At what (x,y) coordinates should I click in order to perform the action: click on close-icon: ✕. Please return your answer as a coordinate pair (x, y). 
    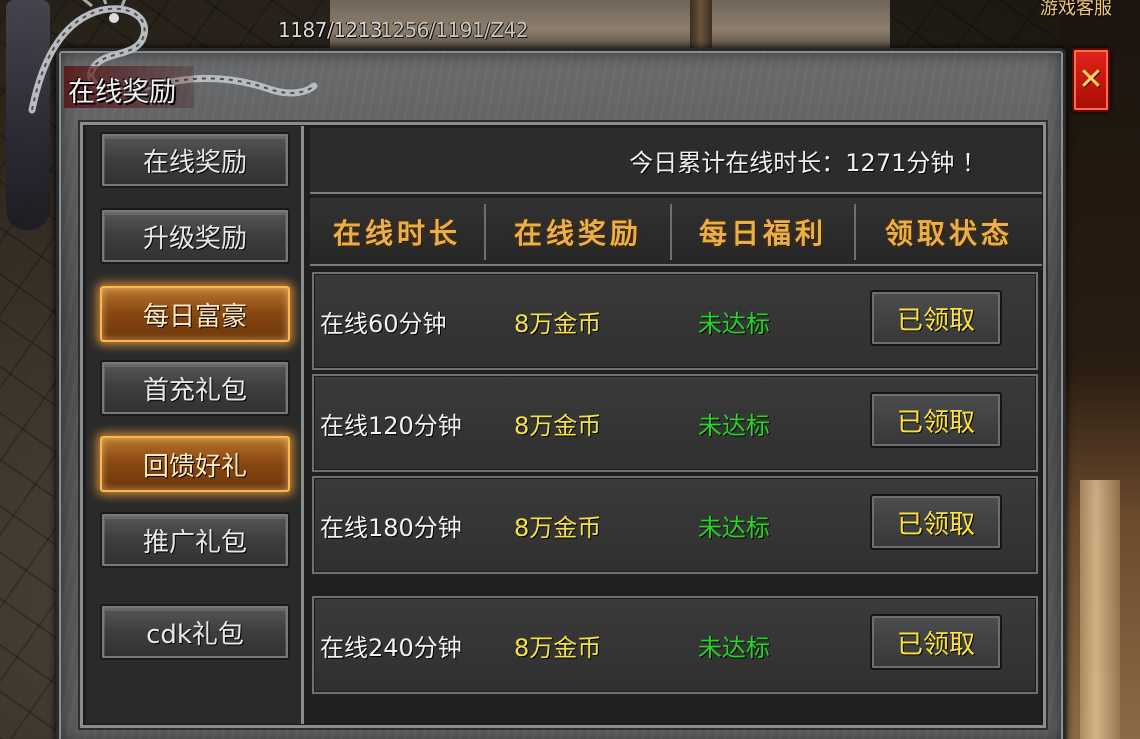
    Looking at the image, I should click on (1091, 79).